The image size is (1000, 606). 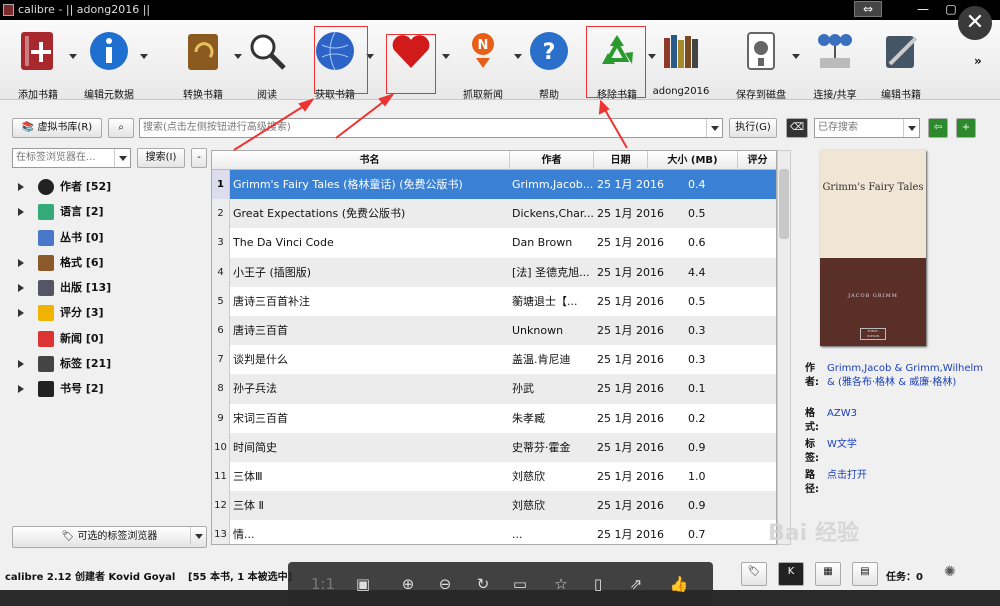 I want to click on tag-node-4: 出版 [13], so click(x=110, y=289).